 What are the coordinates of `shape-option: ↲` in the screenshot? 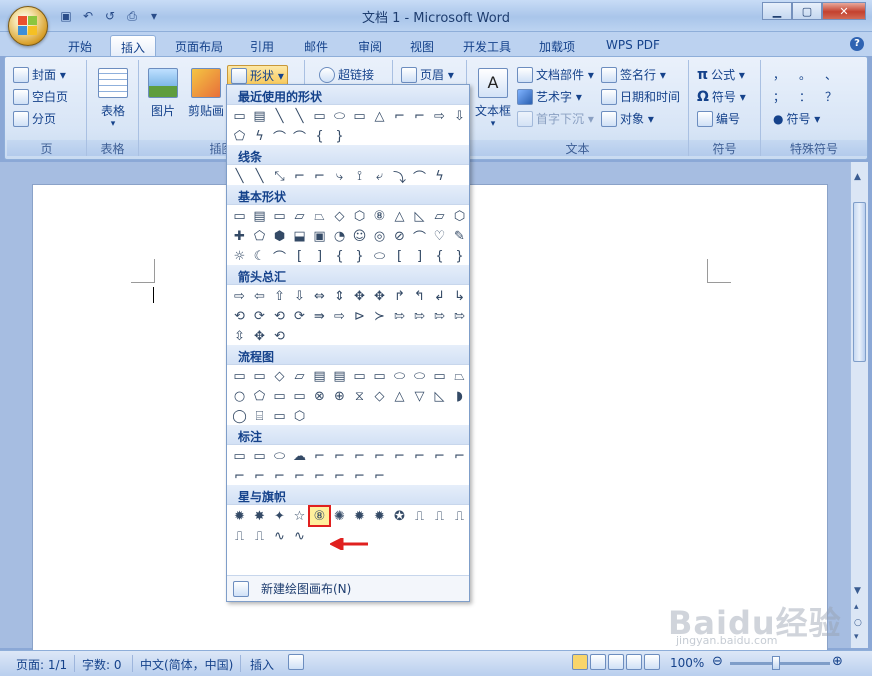 It's located at (439, 296).